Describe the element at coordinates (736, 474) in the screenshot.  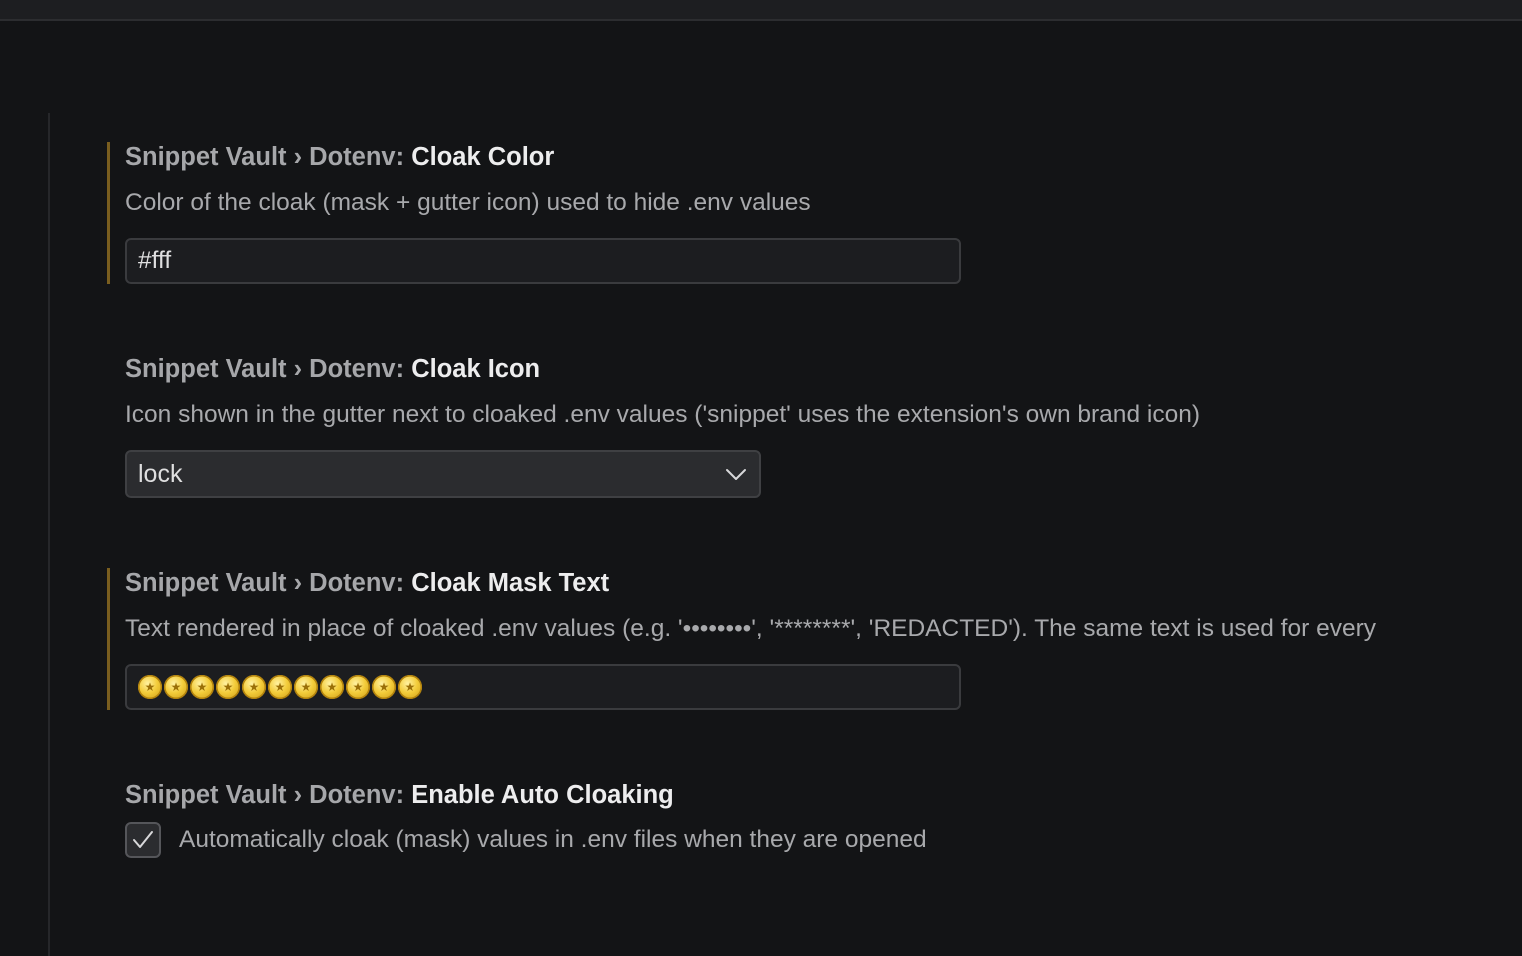
I see `chevron-down-icon` at that location.